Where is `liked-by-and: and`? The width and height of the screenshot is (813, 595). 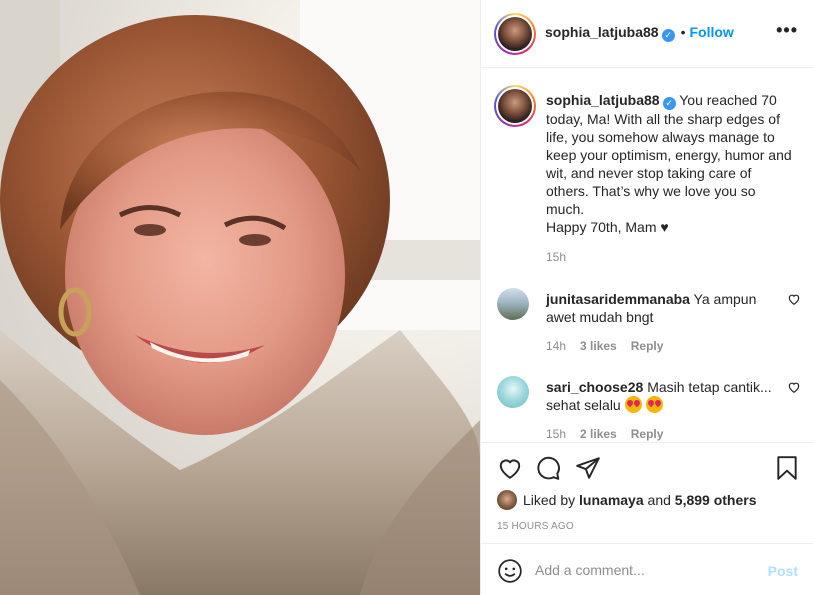 liked-by-and: and is located at coordinates (659, 500).